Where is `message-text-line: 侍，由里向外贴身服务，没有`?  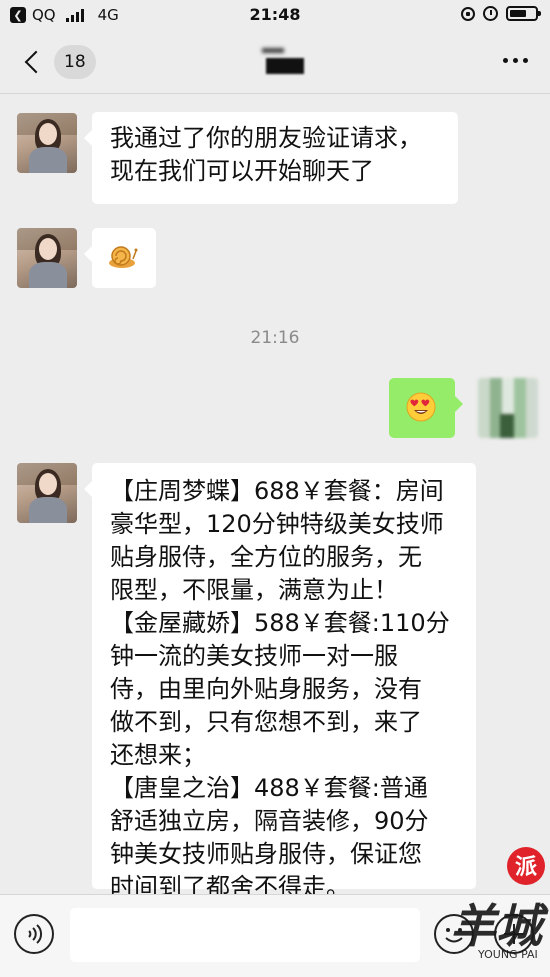
message-text-line: 侍，由里向外贴身服务，没有 is located at coordinates (266, 689).